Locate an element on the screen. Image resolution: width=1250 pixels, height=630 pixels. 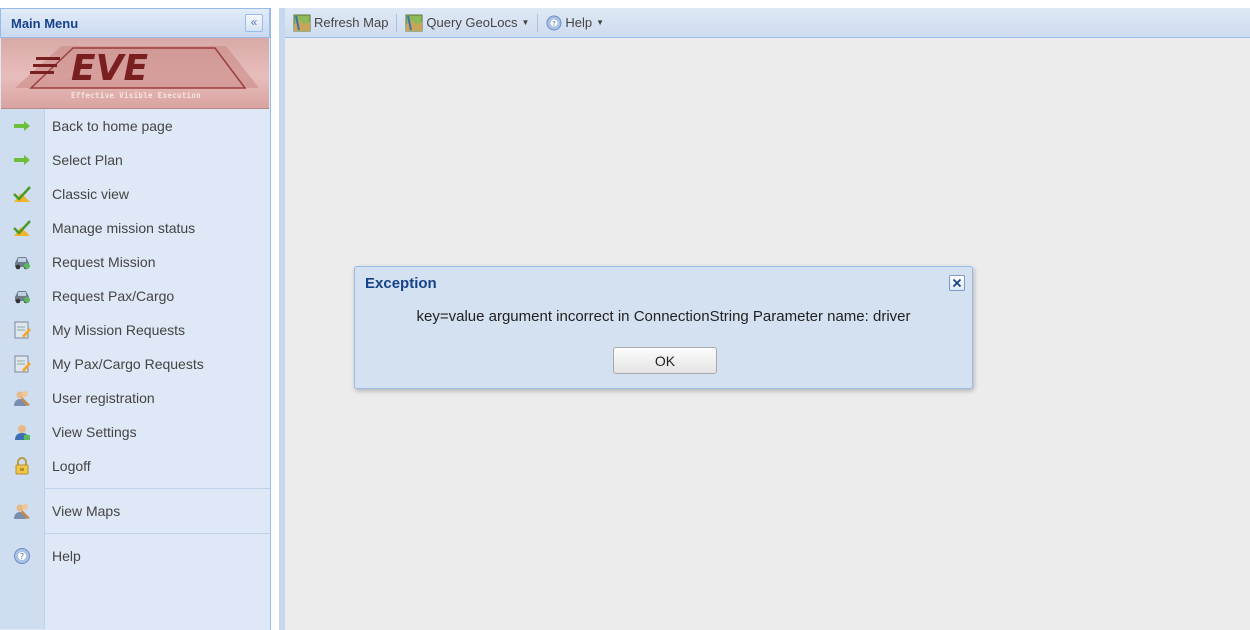
menu-item-classic-view: Classic view is located at coordinates (135, 194).